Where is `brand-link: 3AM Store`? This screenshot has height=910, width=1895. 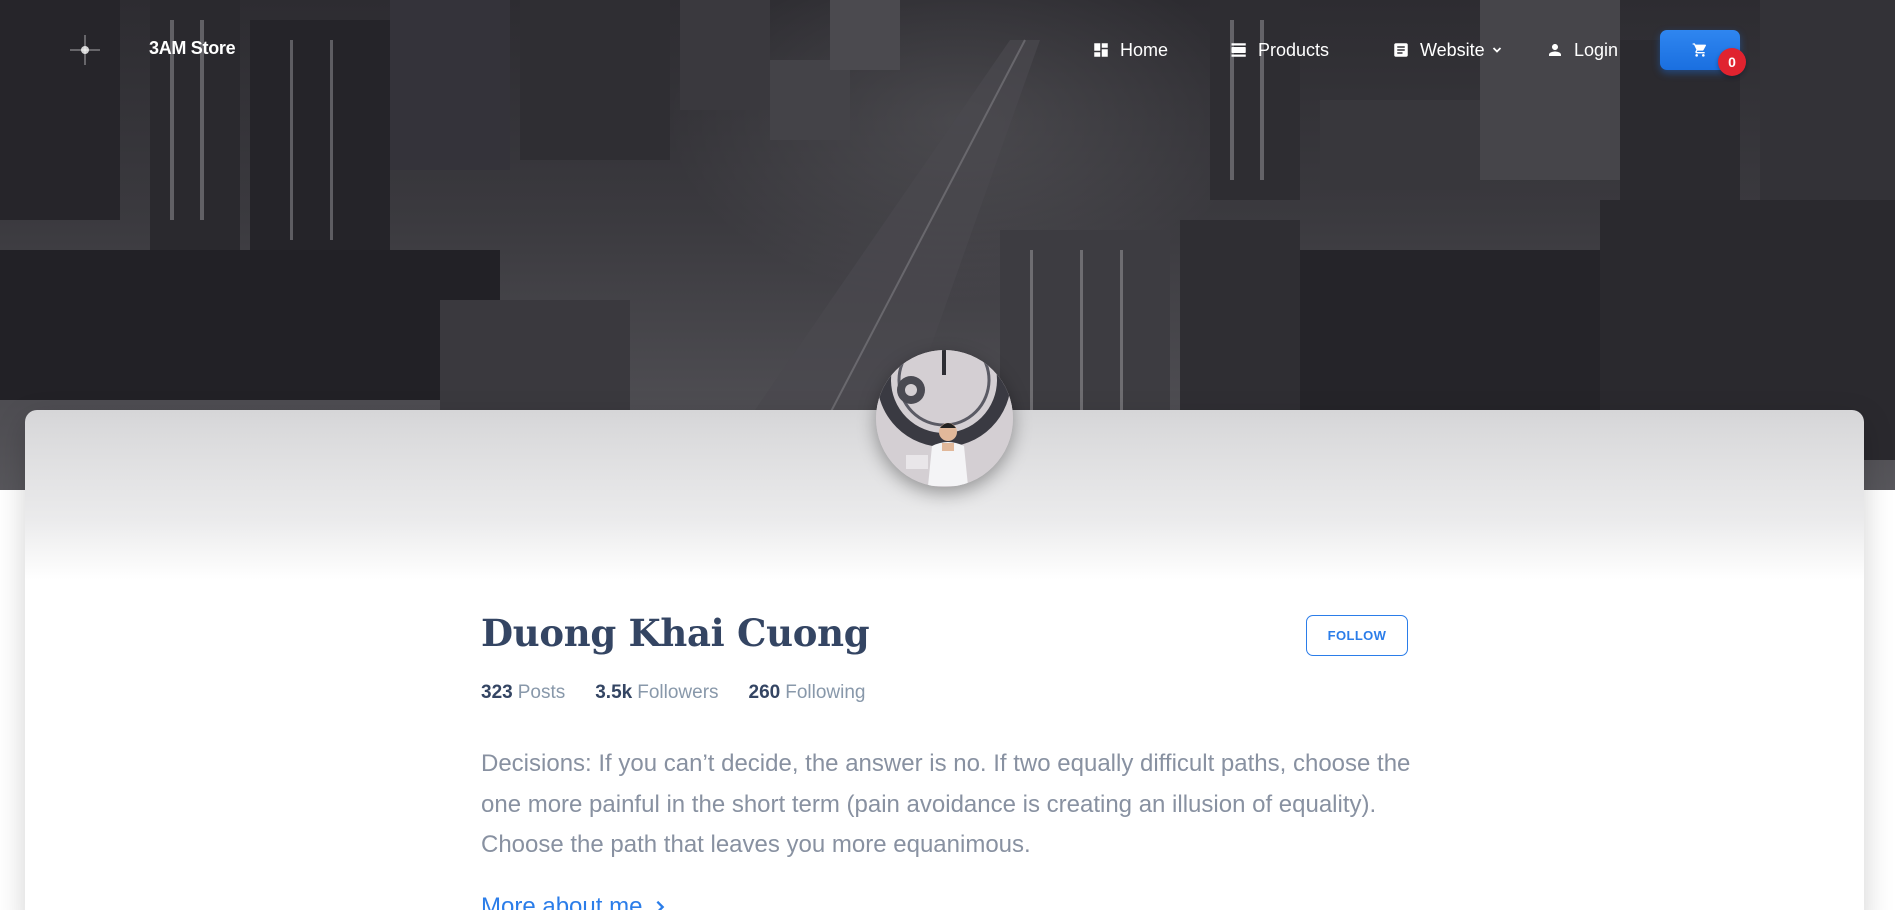 brand-link: 3AM Store is located at coordinates (192, 48).